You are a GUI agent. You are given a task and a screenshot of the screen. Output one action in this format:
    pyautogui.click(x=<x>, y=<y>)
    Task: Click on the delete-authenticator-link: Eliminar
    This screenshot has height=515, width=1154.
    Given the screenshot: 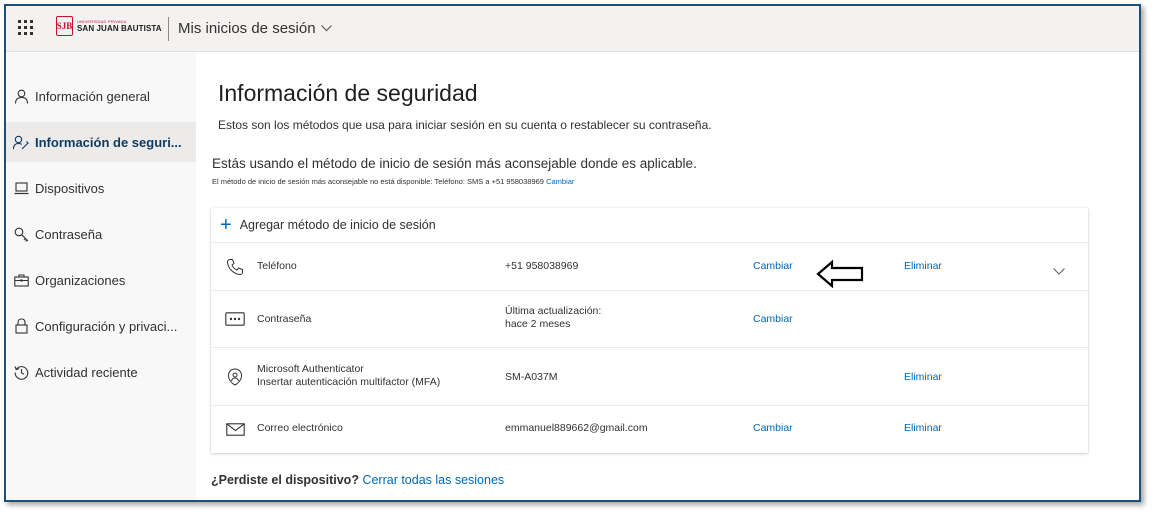 What is the action you would take?
    pyautogui.click(x=923, y=377)
    